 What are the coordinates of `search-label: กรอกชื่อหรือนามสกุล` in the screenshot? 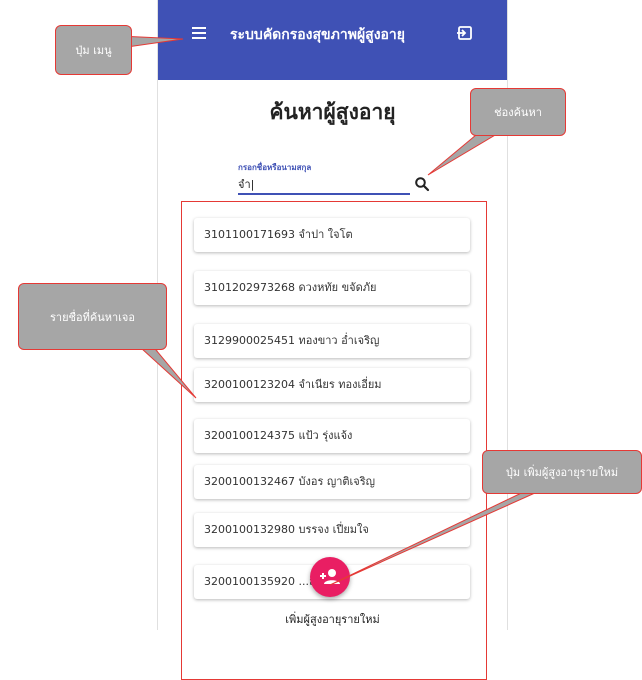 It's located at (275, 167).